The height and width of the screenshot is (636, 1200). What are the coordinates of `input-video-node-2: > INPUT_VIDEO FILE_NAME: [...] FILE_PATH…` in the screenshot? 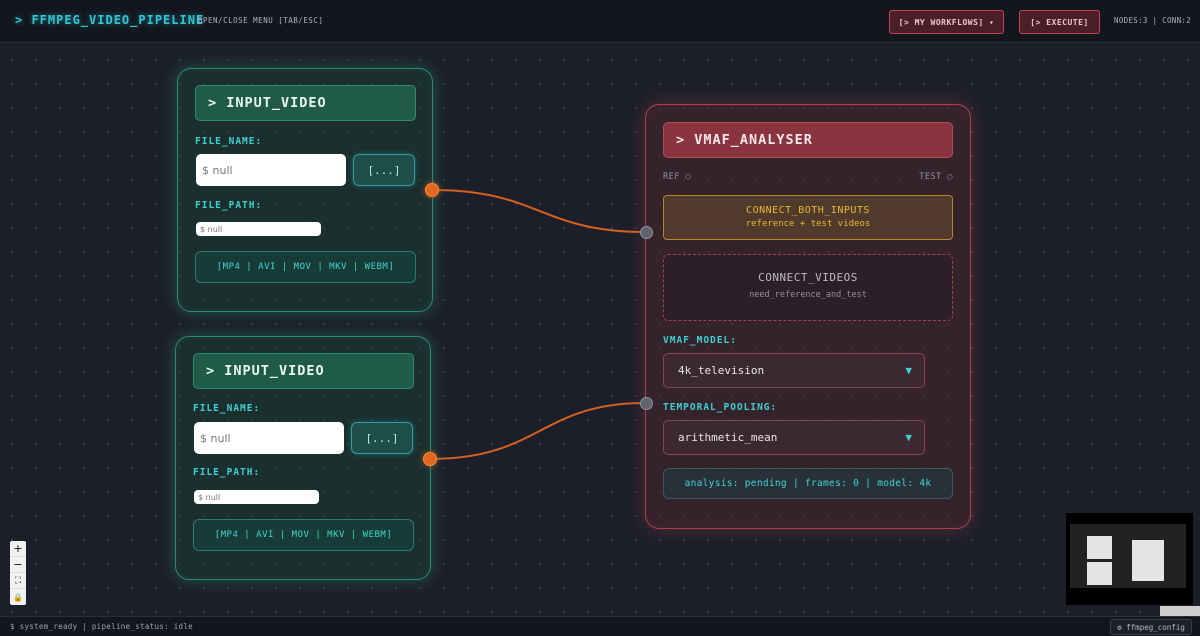 It's located at (303, 458).